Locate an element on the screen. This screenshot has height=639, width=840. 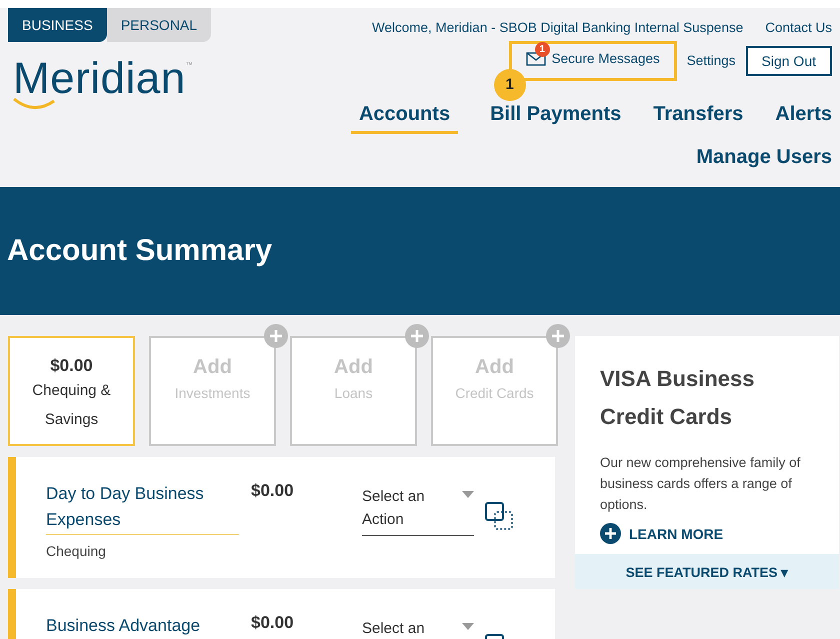
logo-wordmark: Meridian is located at coordinates (99, 79).